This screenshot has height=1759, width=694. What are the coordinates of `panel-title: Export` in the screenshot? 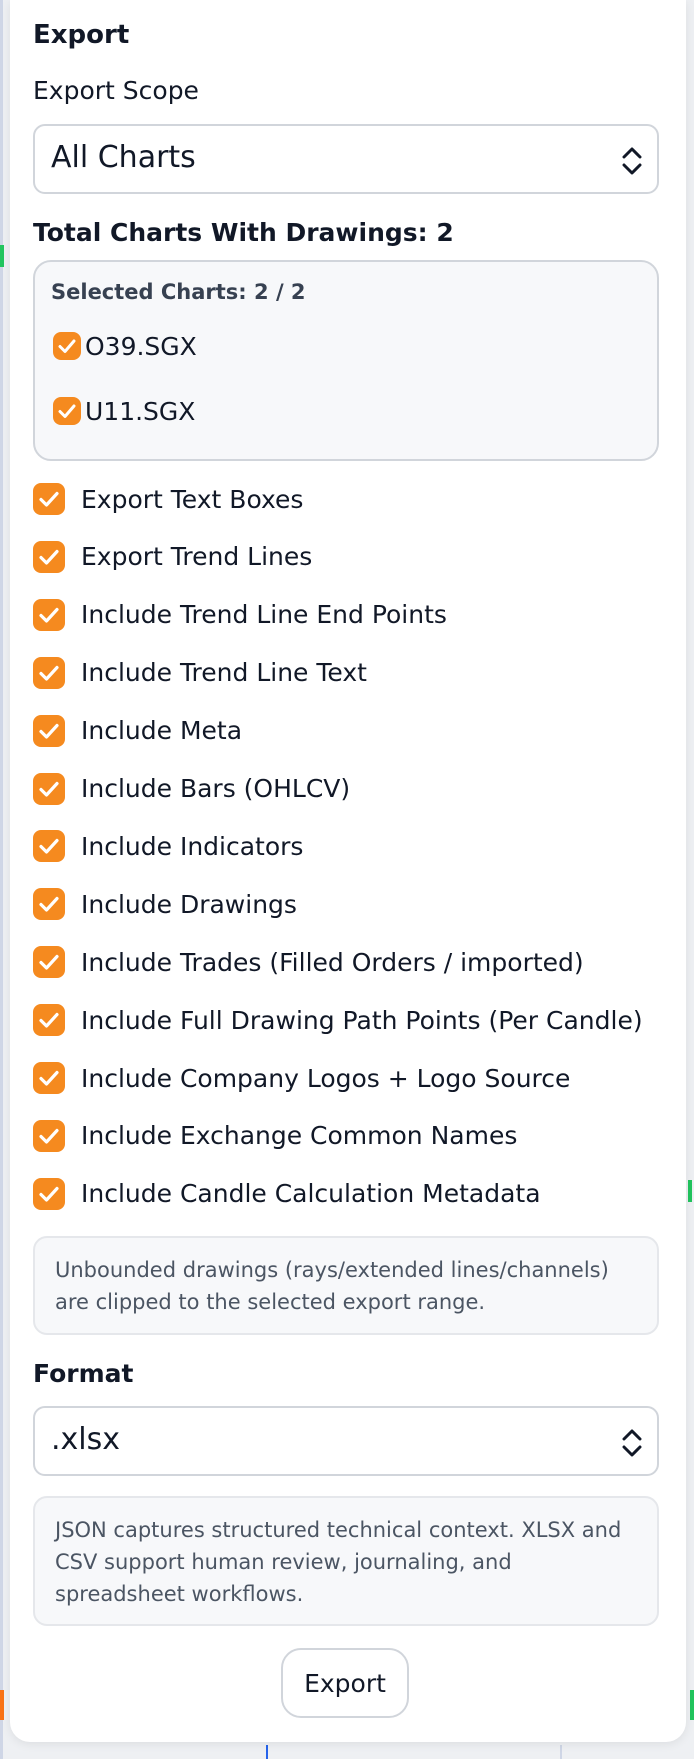 It's located at (81, 35).